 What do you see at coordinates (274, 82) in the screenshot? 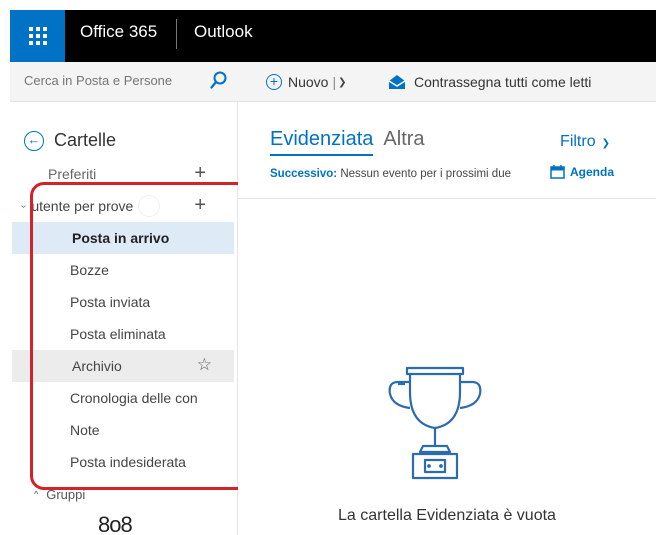
I see `add-circle-icon: +` at bounding box center [274, 82].